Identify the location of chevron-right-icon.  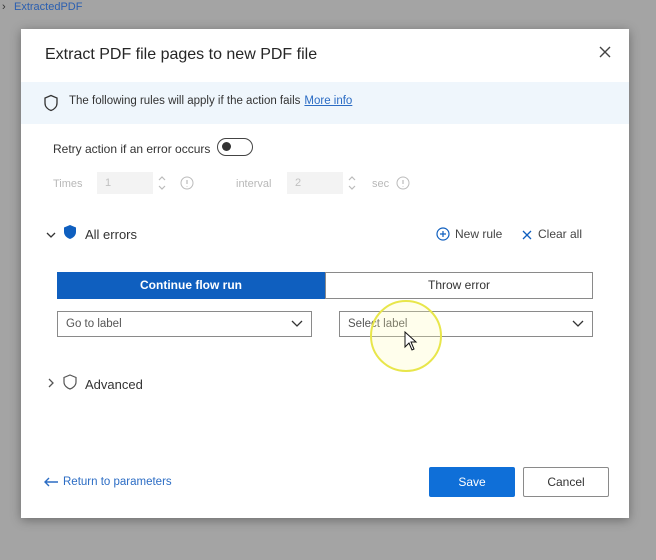
(51, 383).